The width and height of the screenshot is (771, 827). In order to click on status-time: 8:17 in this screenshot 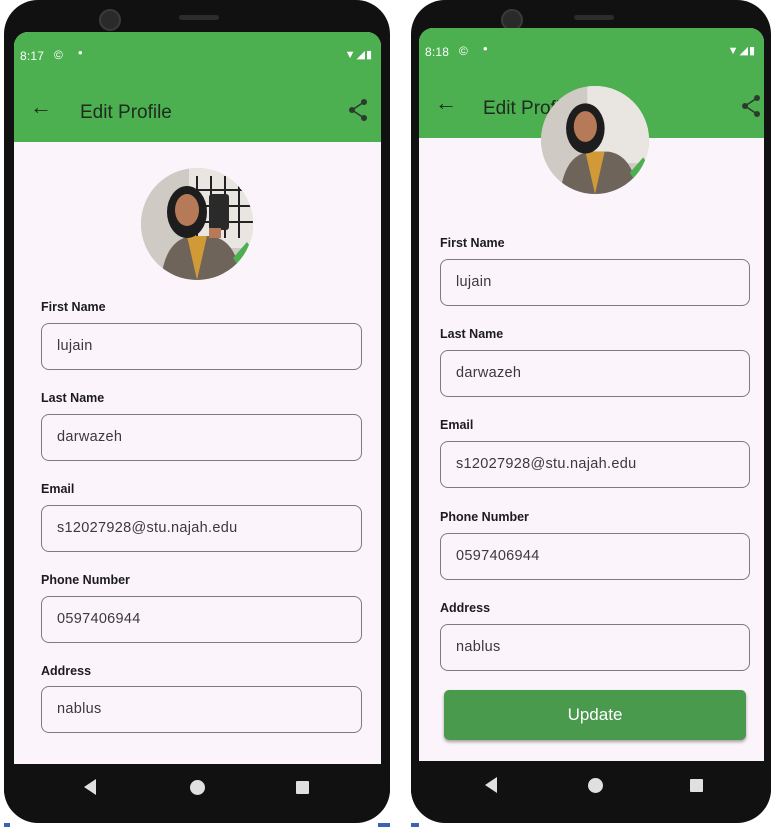, I will do `click(32, 56)`.